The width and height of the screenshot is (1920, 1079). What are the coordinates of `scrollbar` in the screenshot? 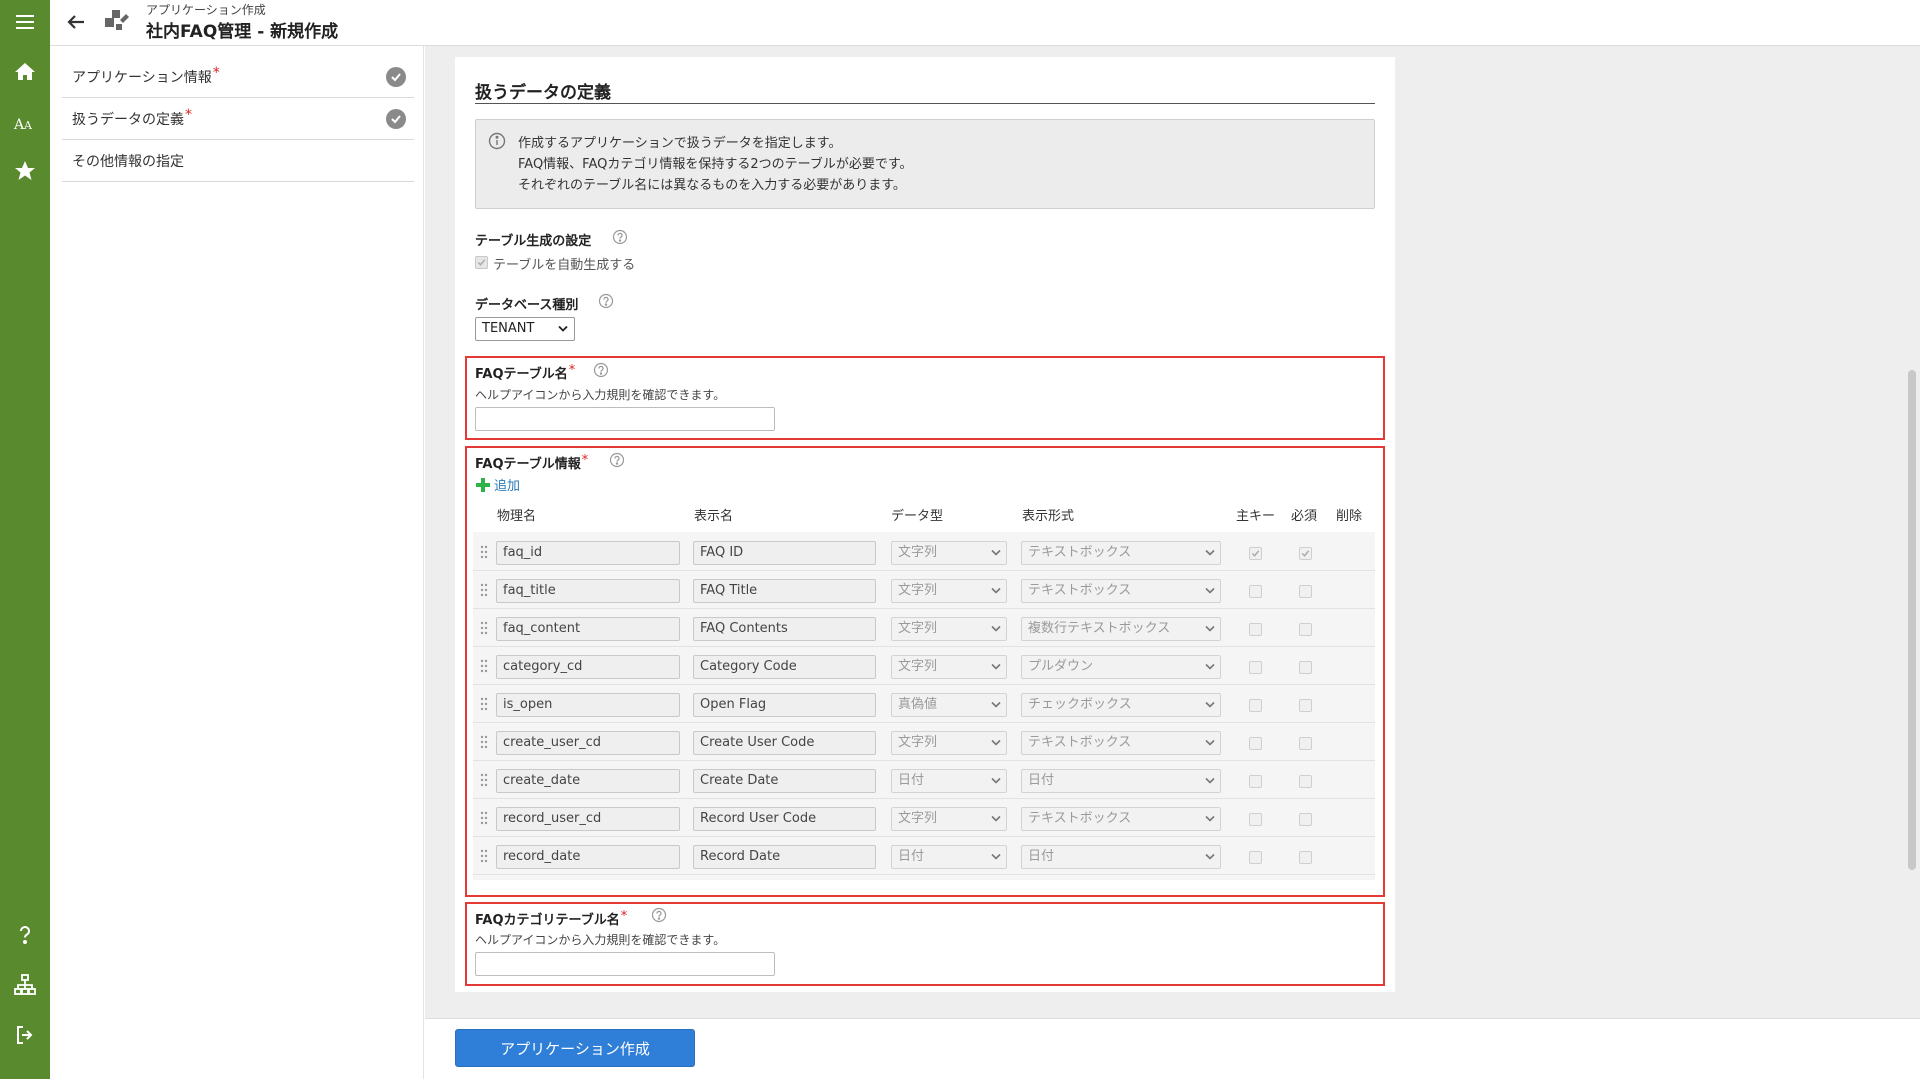 It's located at (1912, 620).